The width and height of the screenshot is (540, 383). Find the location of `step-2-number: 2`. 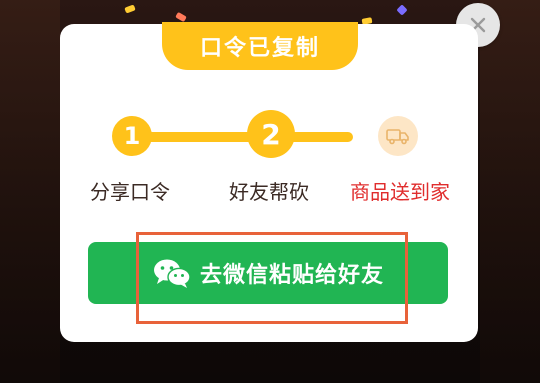

step-2-number: 2 is located at coordinates (271, 134).